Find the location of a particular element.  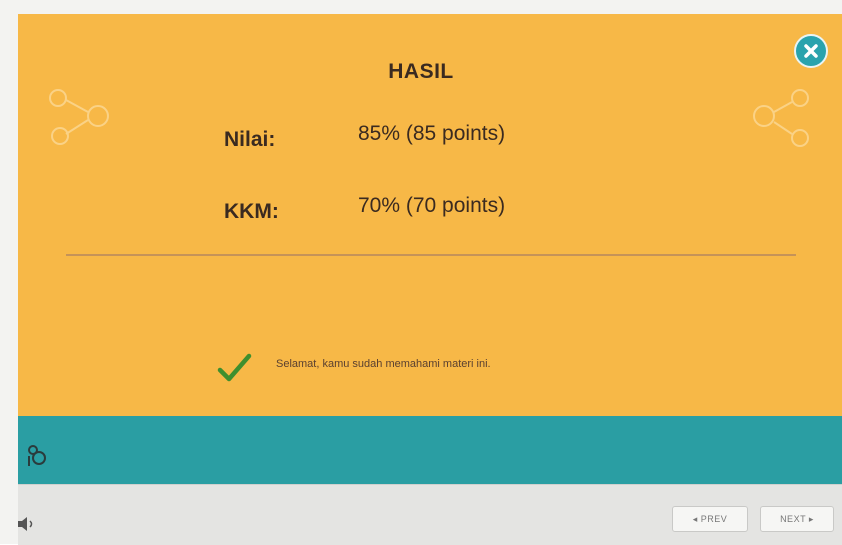

decorative-circles-left is located at coordinates (79, 117).